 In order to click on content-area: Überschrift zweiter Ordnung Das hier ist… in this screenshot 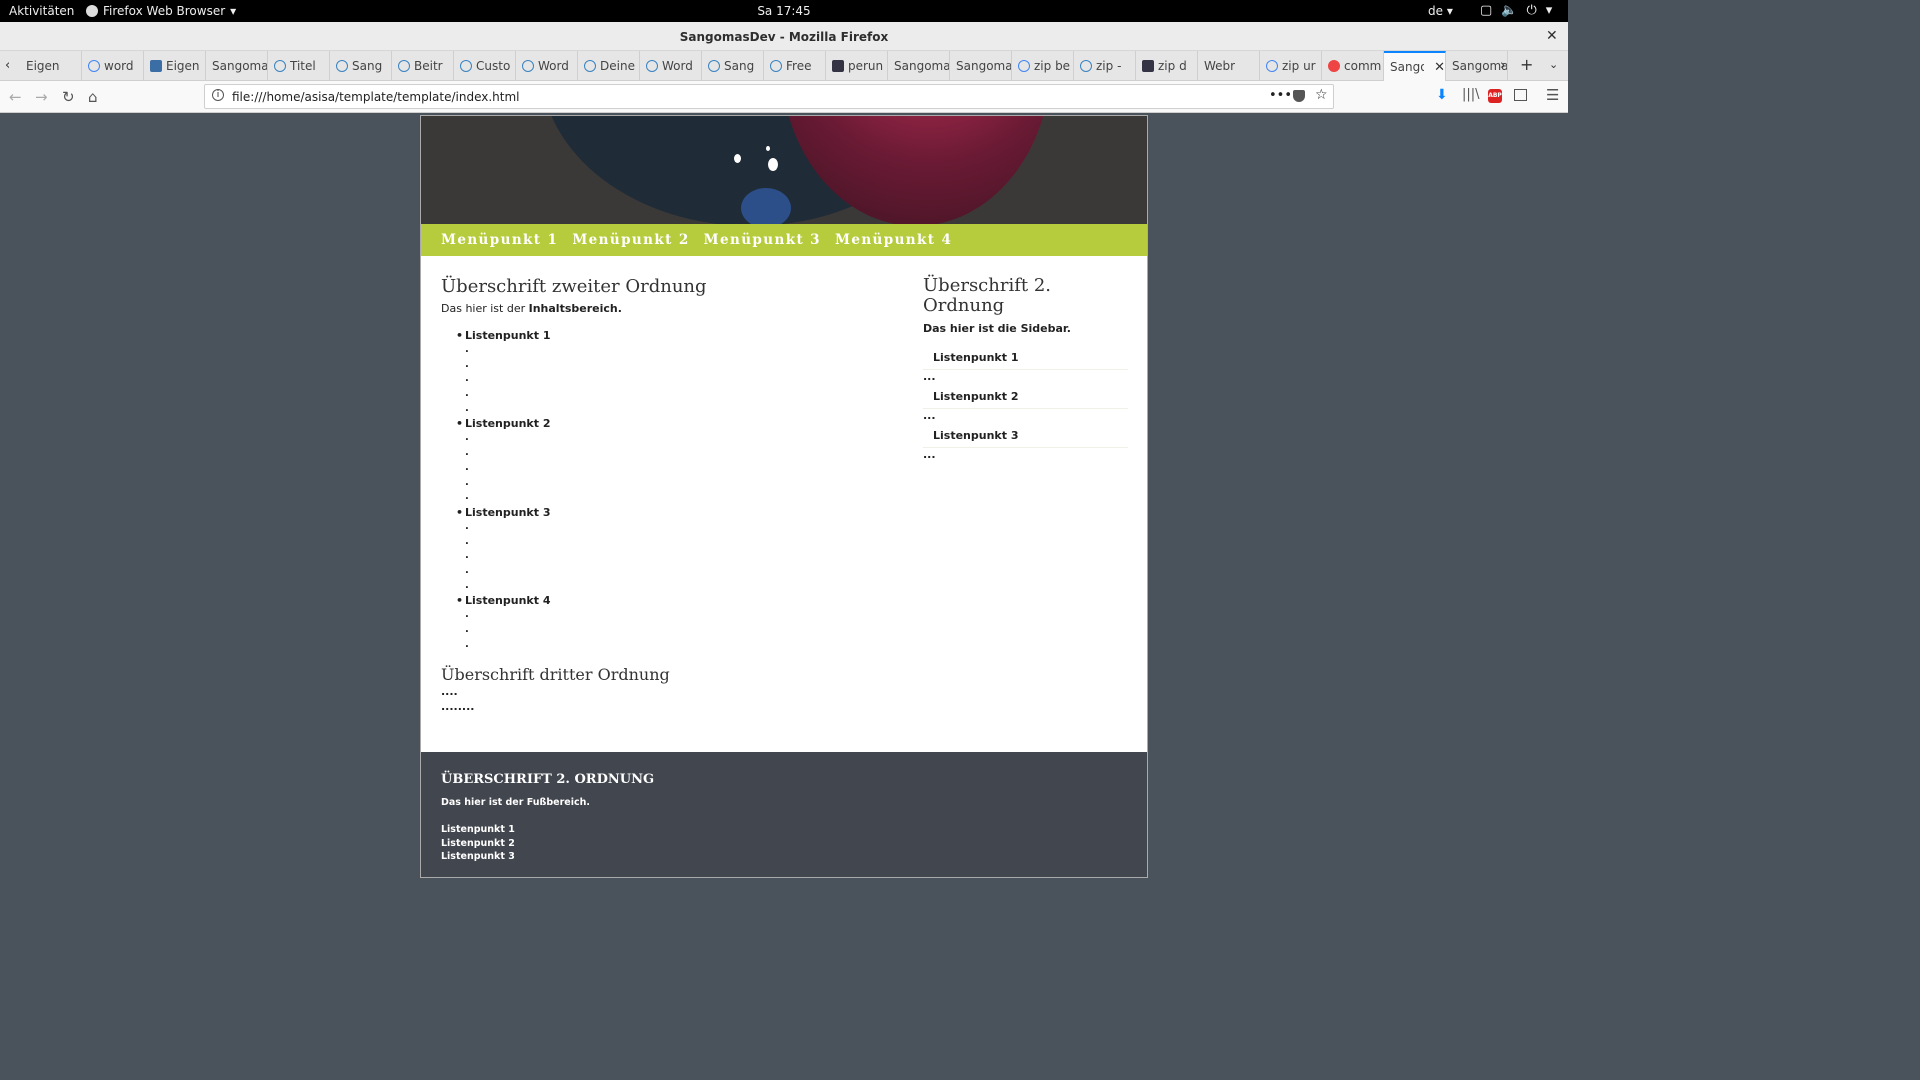, I will do `click(661, 495)`.